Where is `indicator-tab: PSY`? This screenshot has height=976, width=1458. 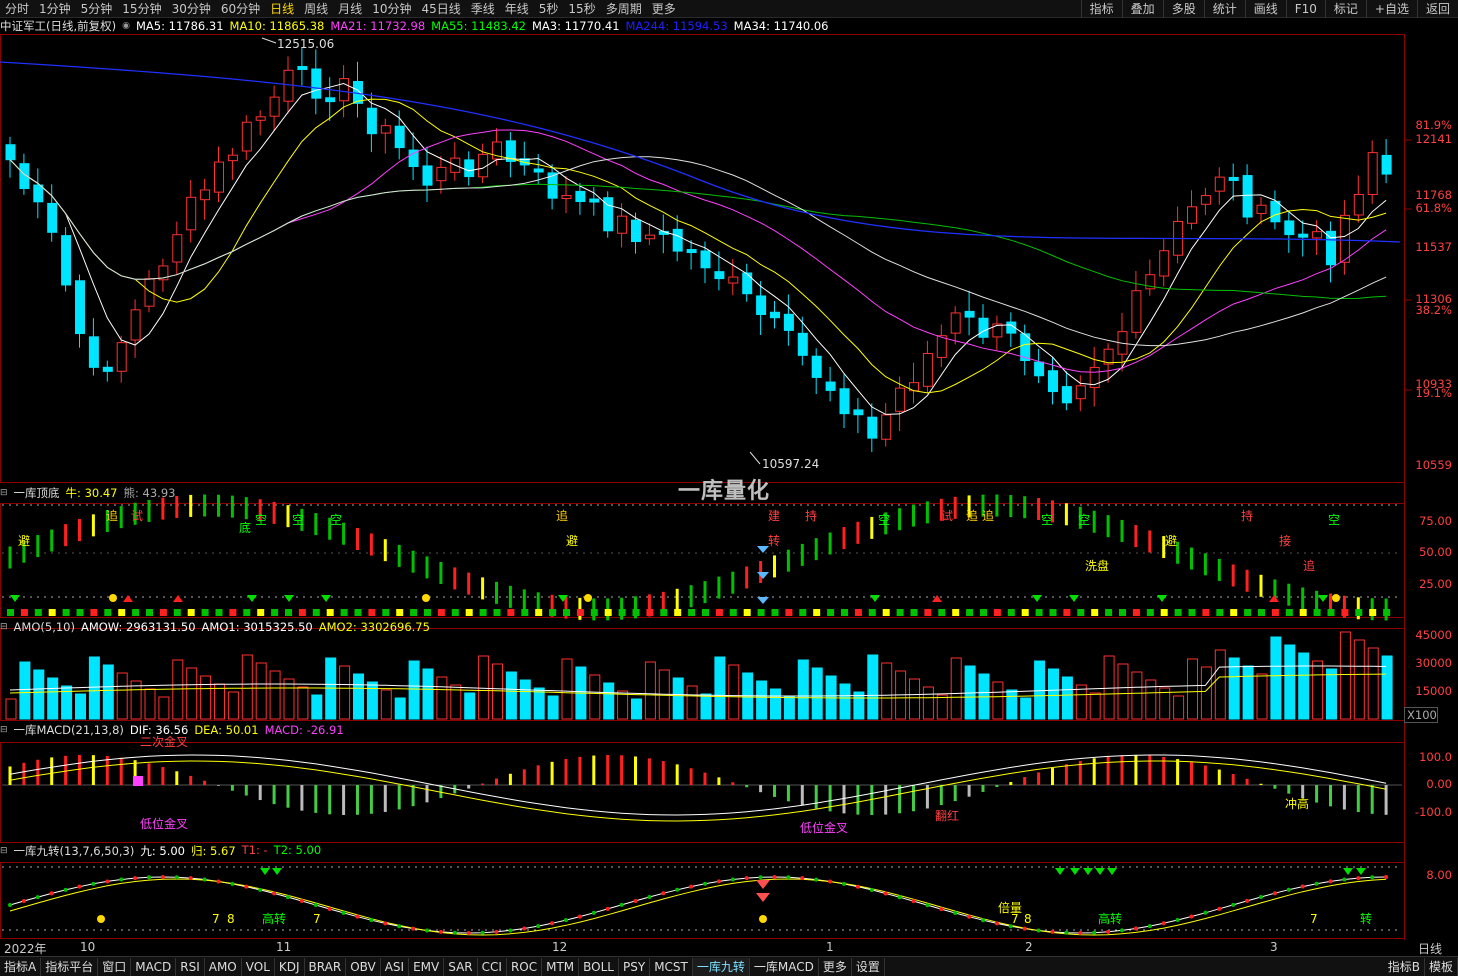 indicator-tab: PSY is located at coordinates (635, 966).